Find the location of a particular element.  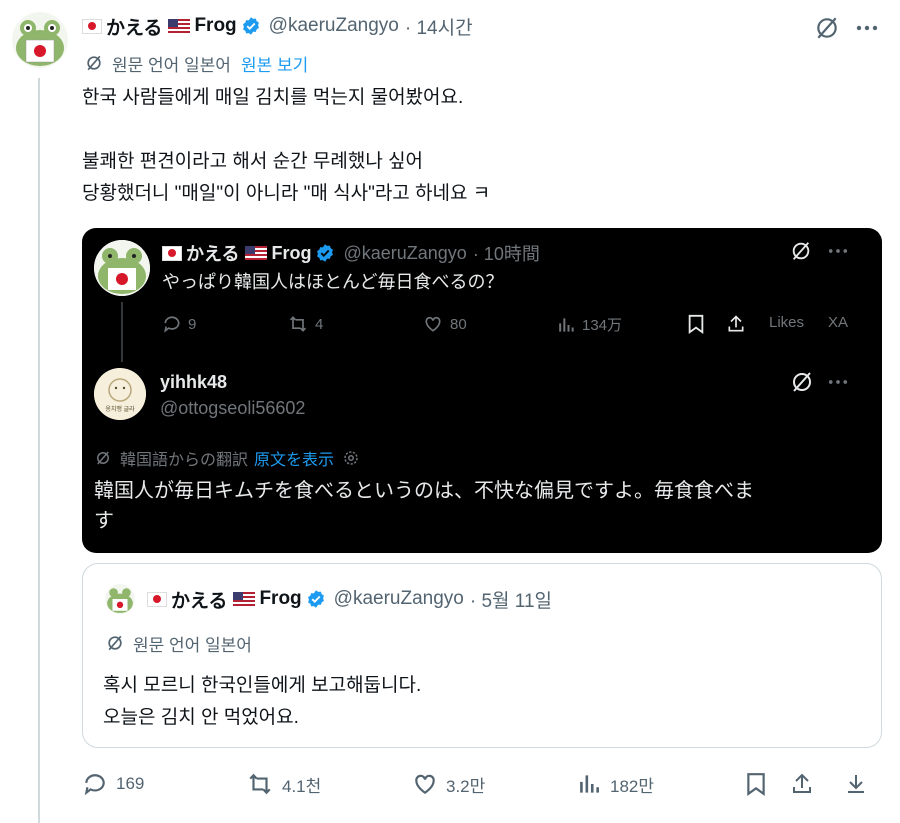

translate-label: XA is located at coordinates (838, 322).